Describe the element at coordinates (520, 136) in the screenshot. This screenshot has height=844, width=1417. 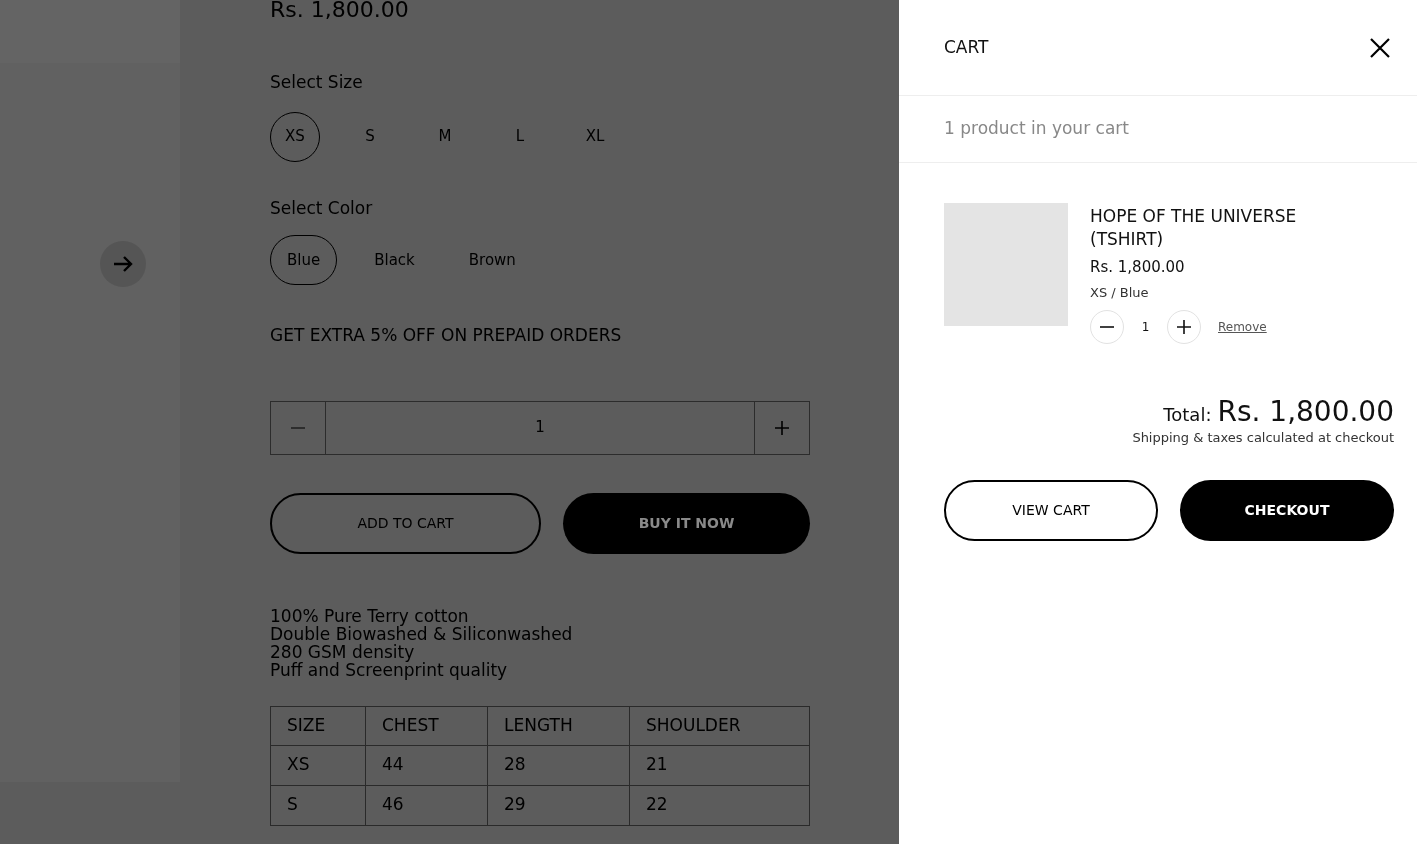
I see `size-option: L` at that location.